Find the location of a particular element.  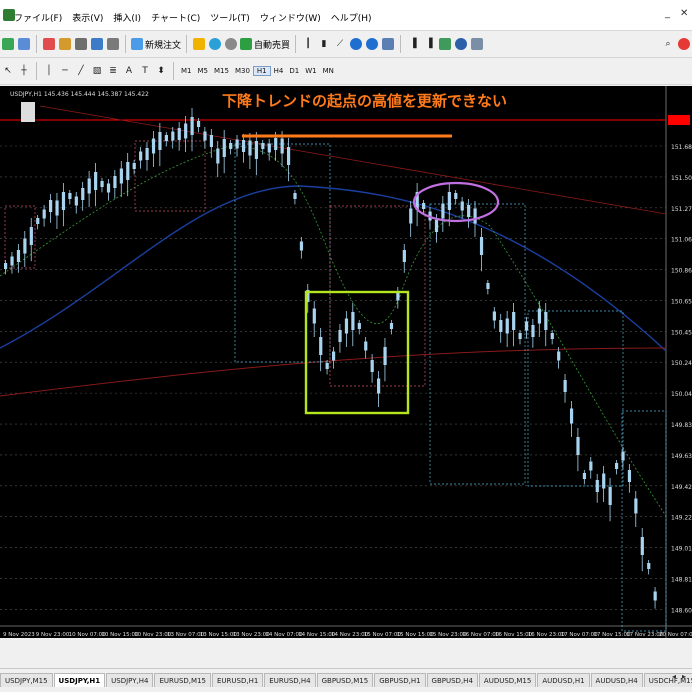

signals-icon is located at coordinates (215, 44).